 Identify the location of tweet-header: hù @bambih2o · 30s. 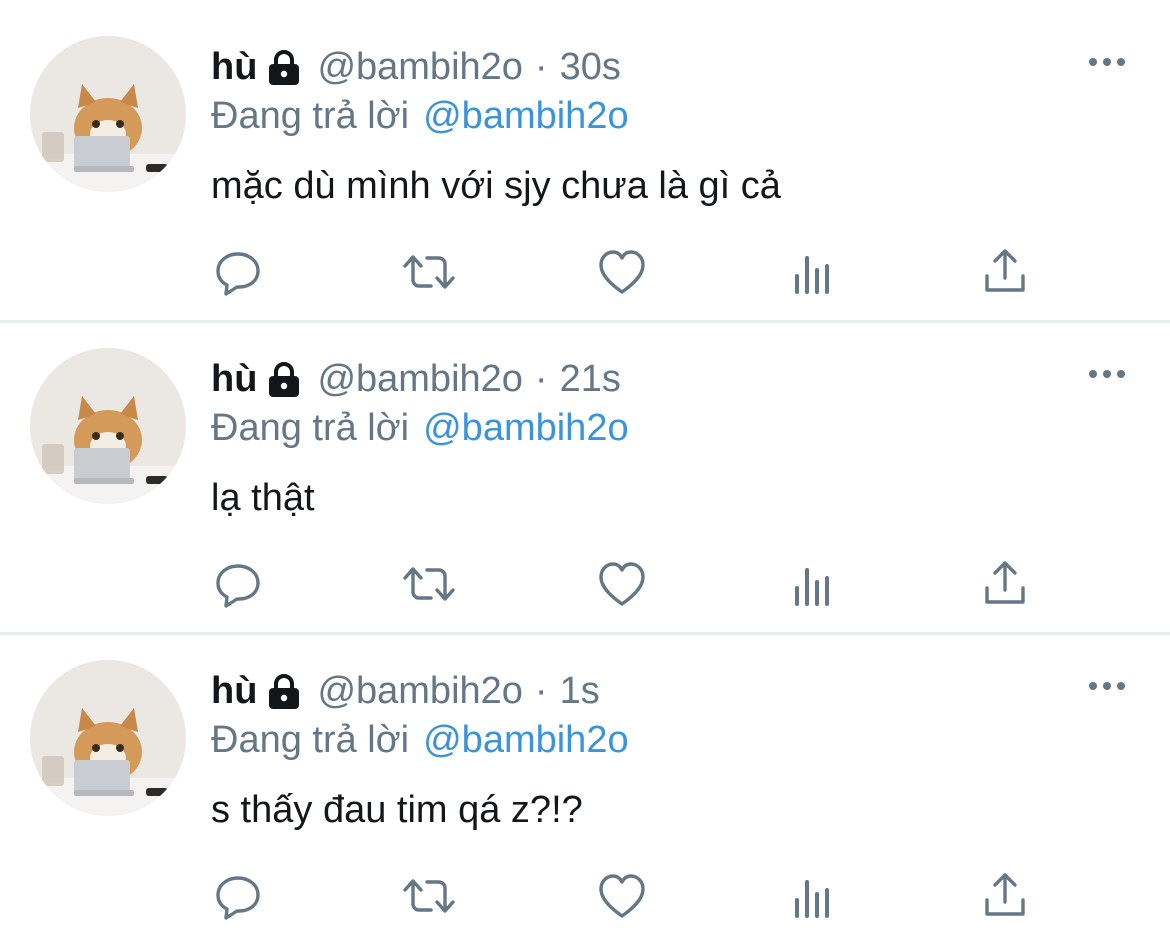
(416, 67).